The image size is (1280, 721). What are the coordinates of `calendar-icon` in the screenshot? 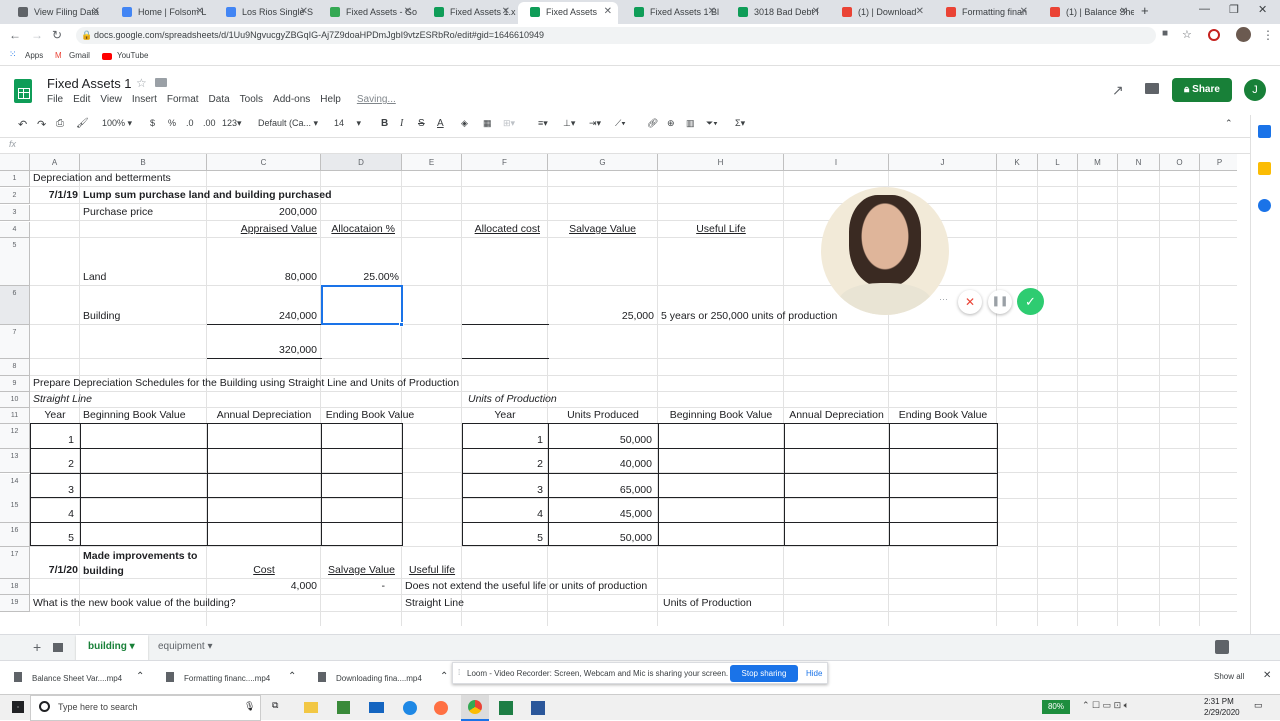 It's located at (1264, 131).